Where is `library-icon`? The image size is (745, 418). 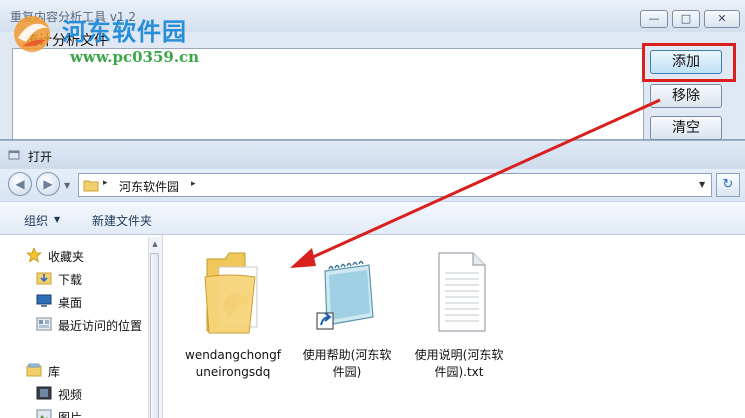 library-icon is located at coordinates (34, 370).